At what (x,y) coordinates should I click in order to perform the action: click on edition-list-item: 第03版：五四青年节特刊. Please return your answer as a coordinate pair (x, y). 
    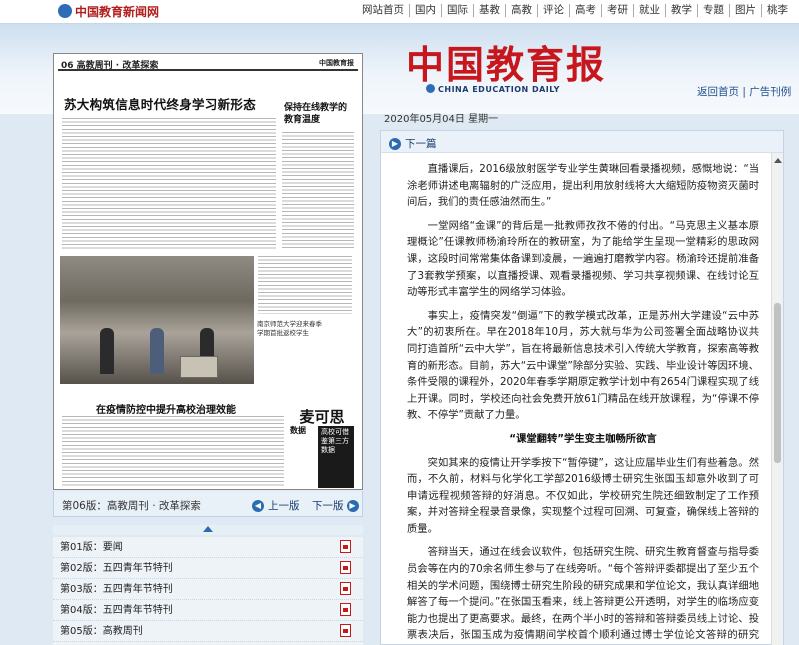
    Looking at the image, I should click on (208, 589).